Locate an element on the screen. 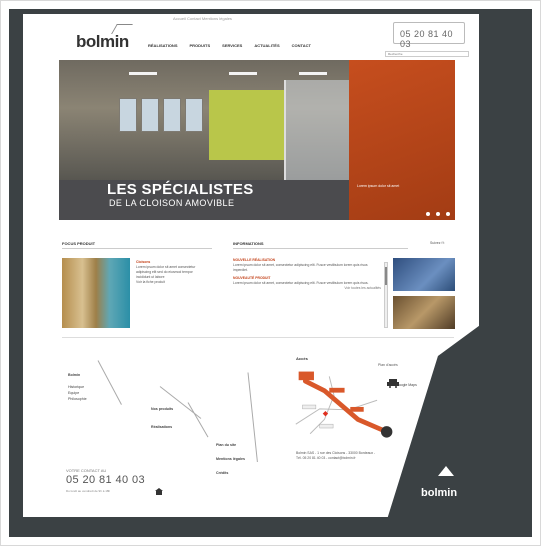 Image resolution: width=541 pixels, height=546 pixels. nav-item-produits: PRODUITS is located at coordinates (199, 45).